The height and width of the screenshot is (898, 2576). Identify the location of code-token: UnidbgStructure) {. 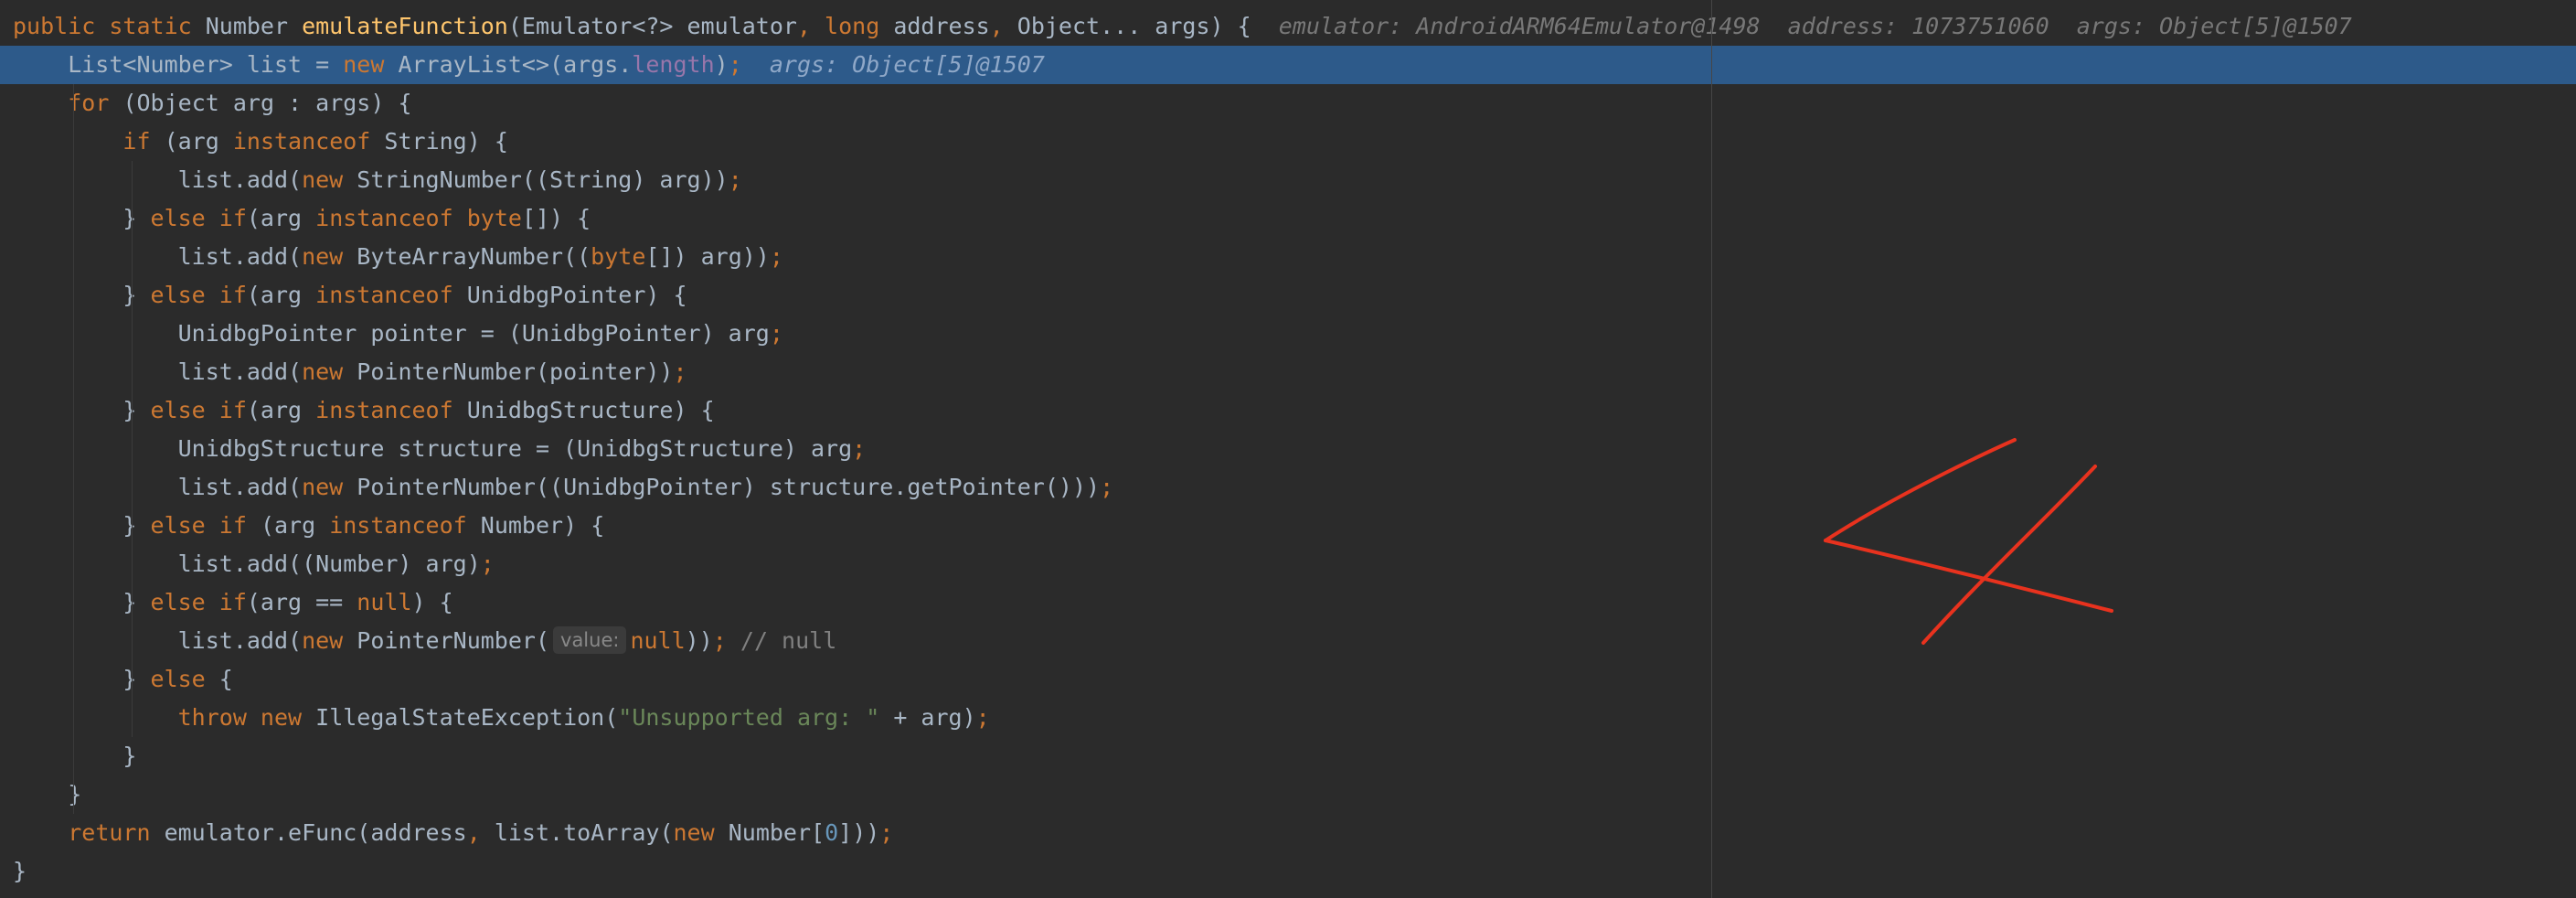
(590, 410).